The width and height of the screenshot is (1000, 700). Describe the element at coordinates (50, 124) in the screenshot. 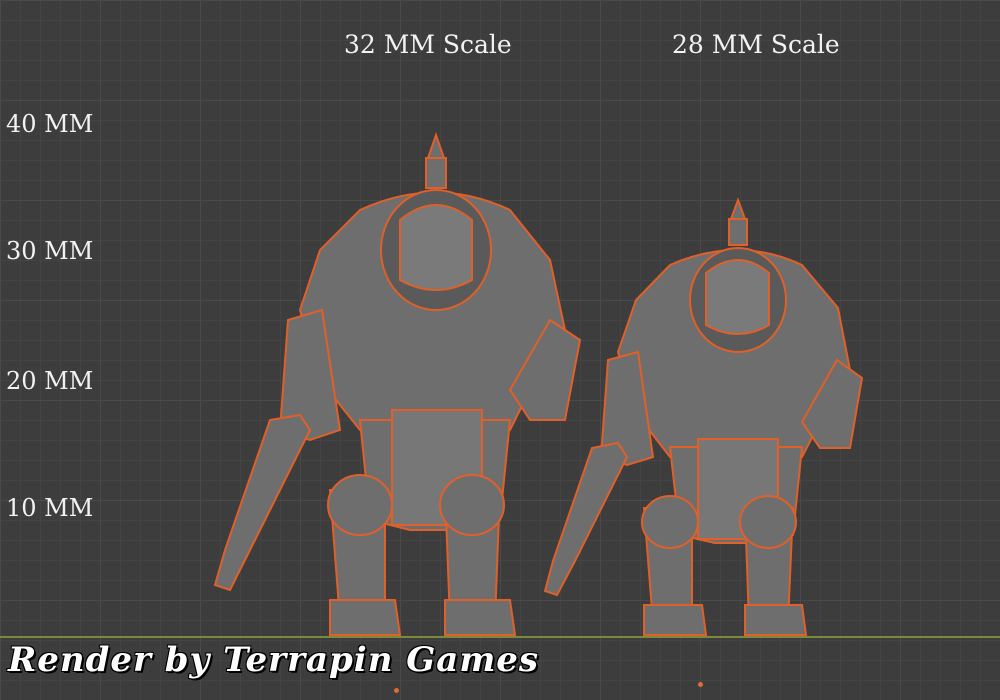

I see `marker-40mm: 40 MM` at that location.